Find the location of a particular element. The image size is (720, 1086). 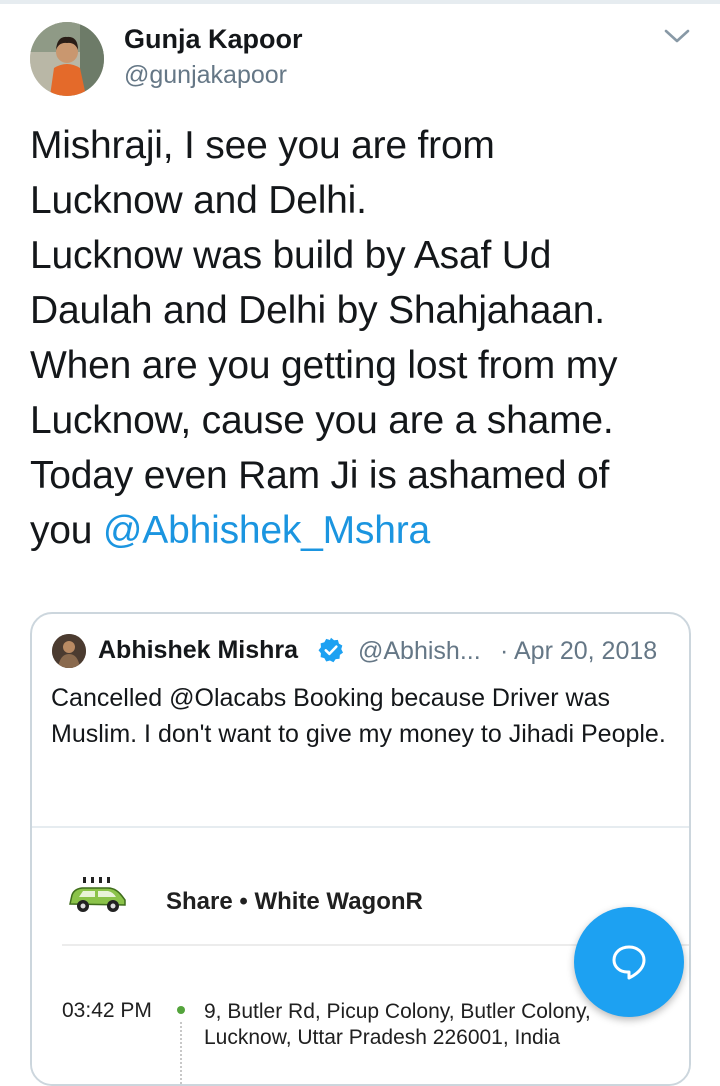

quoted-author-name: Abhishek Mishra is located at coordinates (198, 650).